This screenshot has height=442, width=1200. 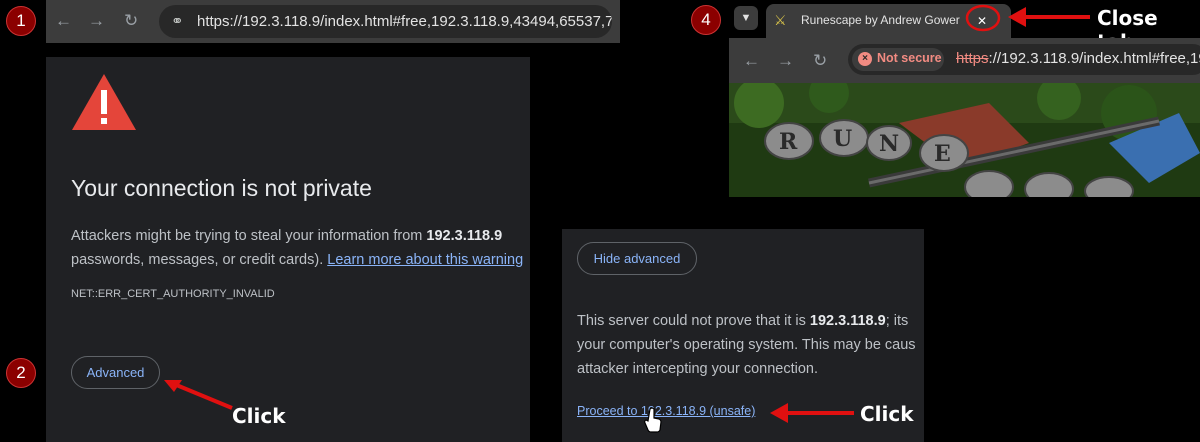 I want to click on sword-icon: ⚔, so click(x=780, y=20).